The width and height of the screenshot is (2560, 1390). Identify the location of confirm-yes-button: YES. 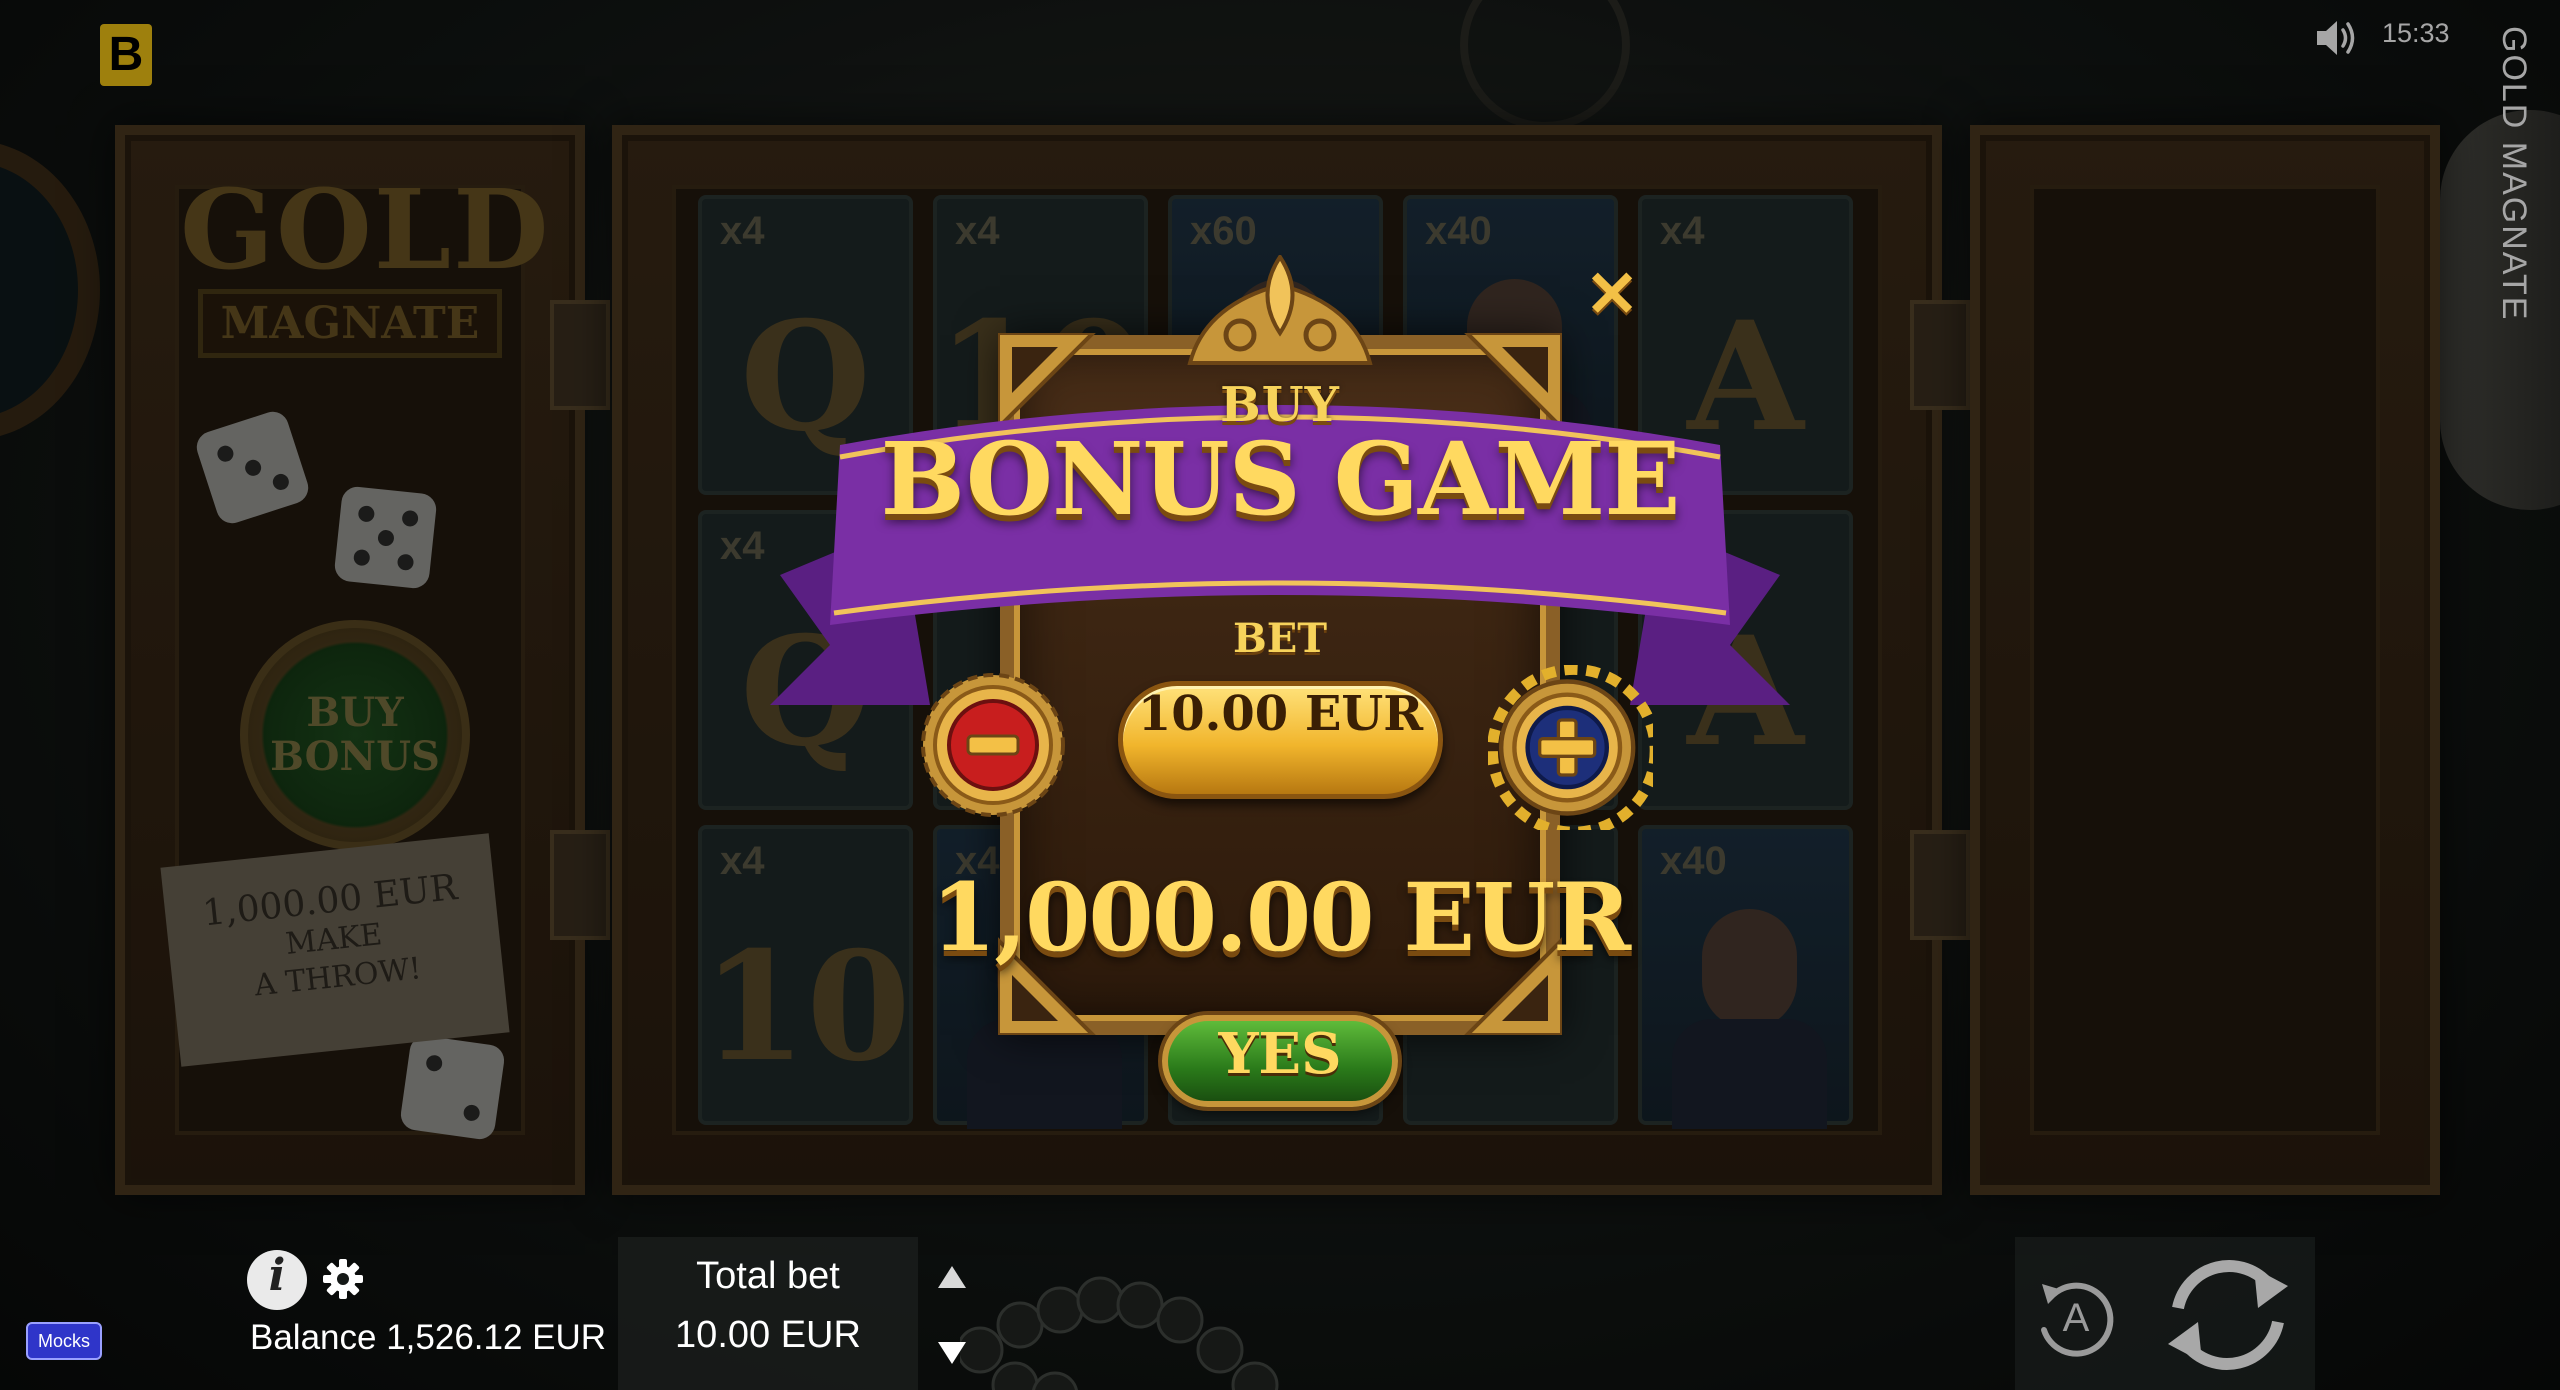
(1280, 1061).